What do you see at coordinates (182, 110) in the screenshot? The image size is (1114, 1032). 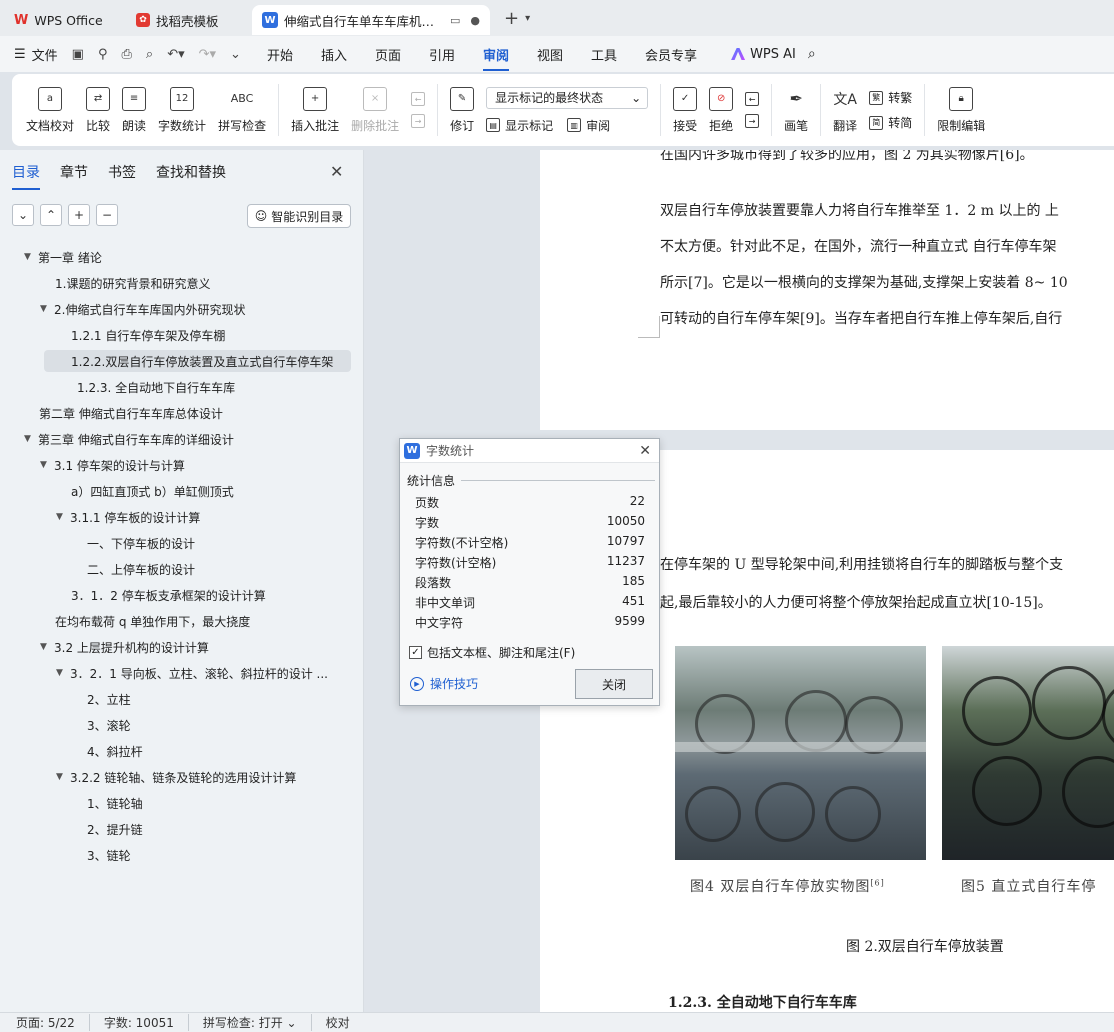 I see `word-count-button: 12 字数统计` at bounding box center [182, 110].